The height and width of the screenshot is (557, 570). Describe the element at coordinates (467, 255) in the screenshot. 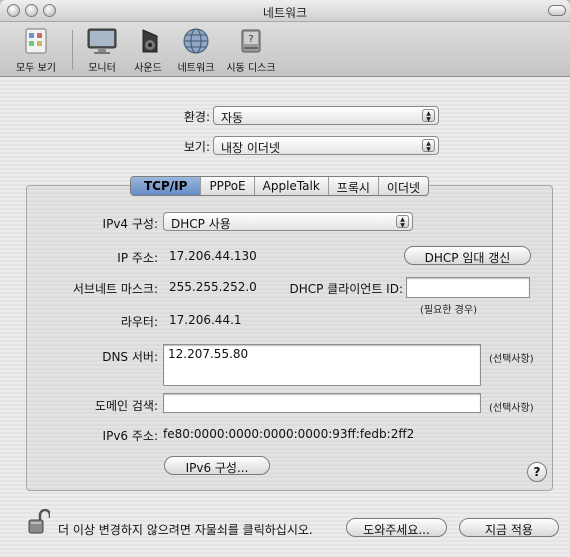

I see `renew-dhcp-lease-button: DHCP 임대 갱신` at that location.